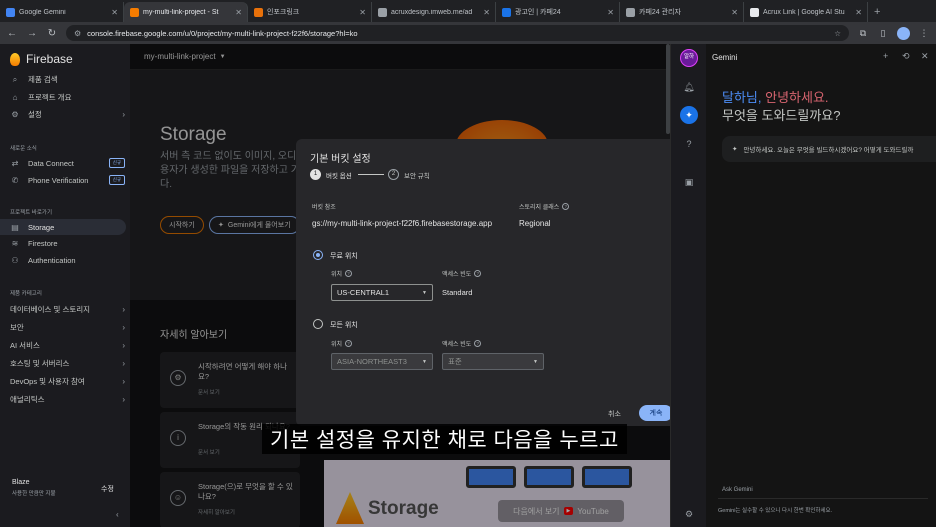 The image size is (936, 527). I want to click on location-select-disabled: ASIA-NORTHEAST3 ▼, so click(382, 361).